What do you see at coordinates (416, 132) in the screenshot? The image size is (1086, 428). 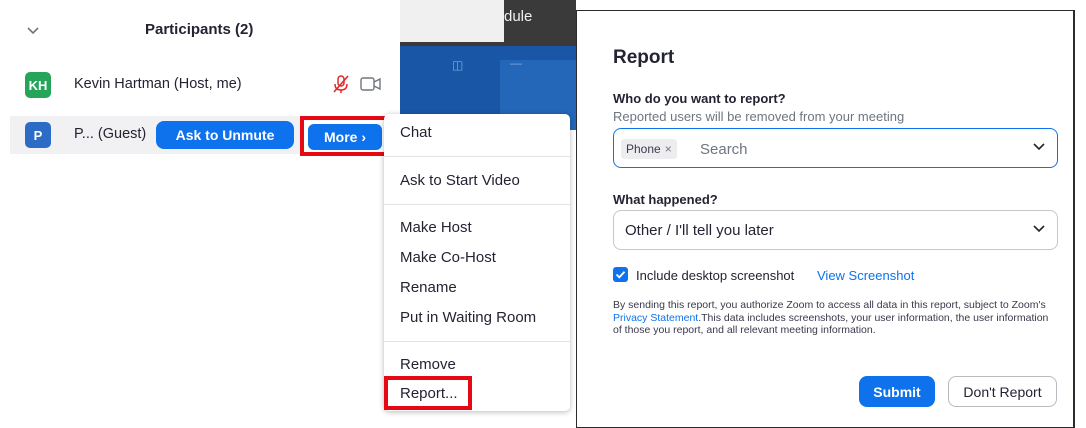 I see `menu-item-chat: Chat` at bounding box center [416, 132].